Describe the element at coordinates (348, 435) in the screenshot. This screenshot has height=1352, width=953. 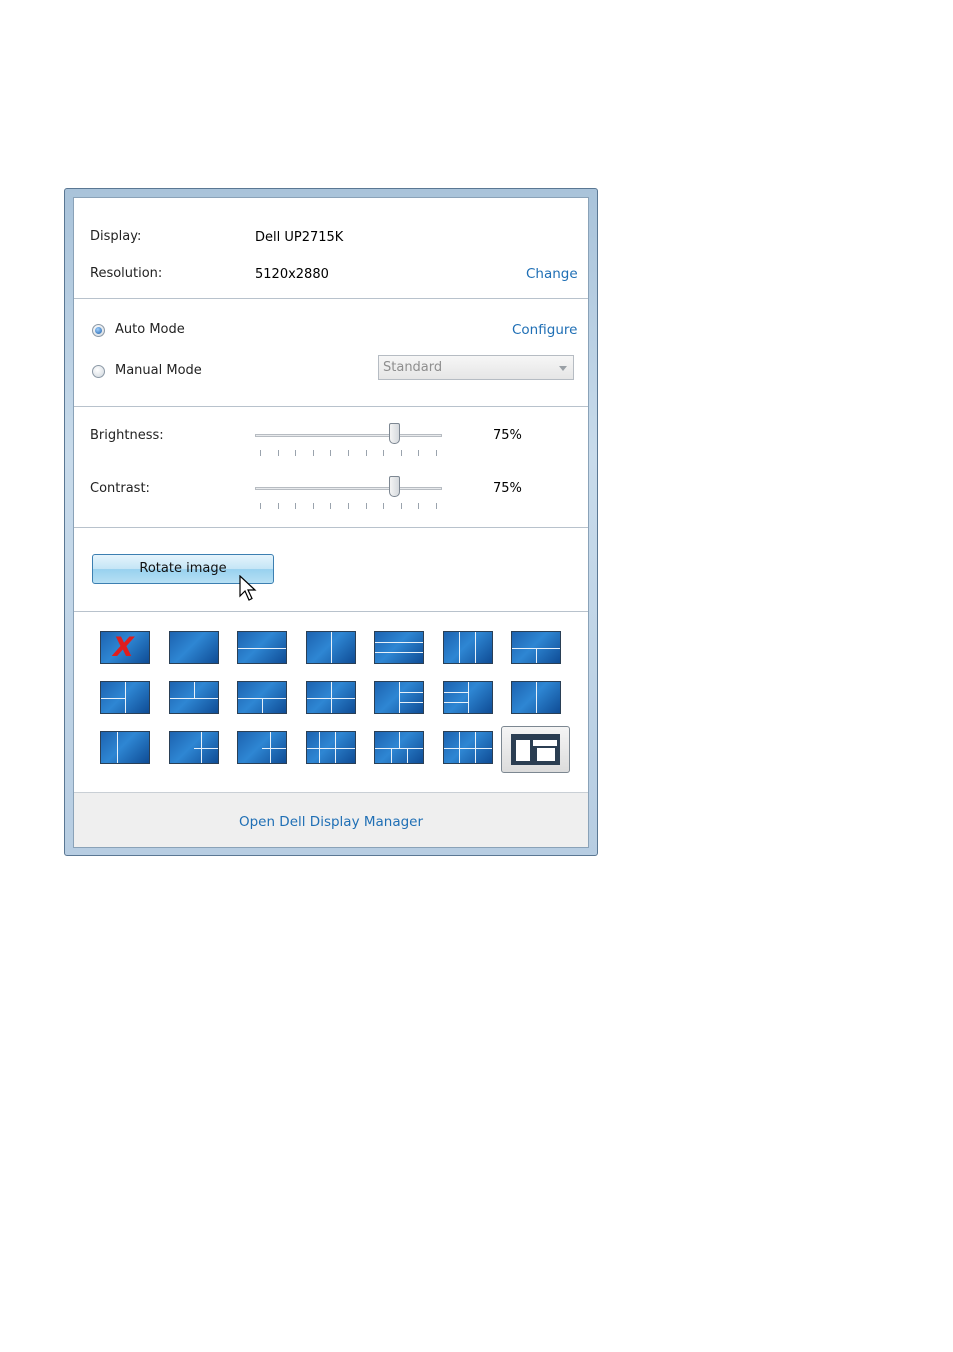
I see `brightness-slider-track` at that location.